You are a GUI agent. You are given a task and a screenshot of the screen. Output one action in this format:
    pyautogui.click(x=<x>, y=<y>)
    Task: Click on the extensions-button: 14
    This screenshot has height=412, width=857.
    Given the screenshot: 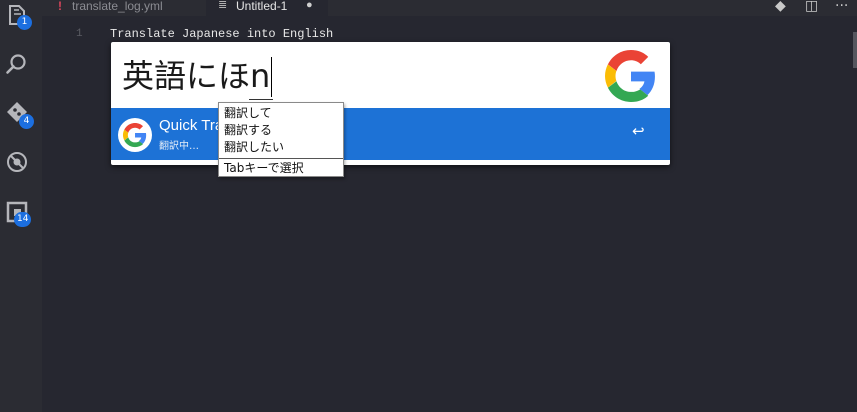 What is the action you would take?
    pyautogui.click(x=19, y=214)
    